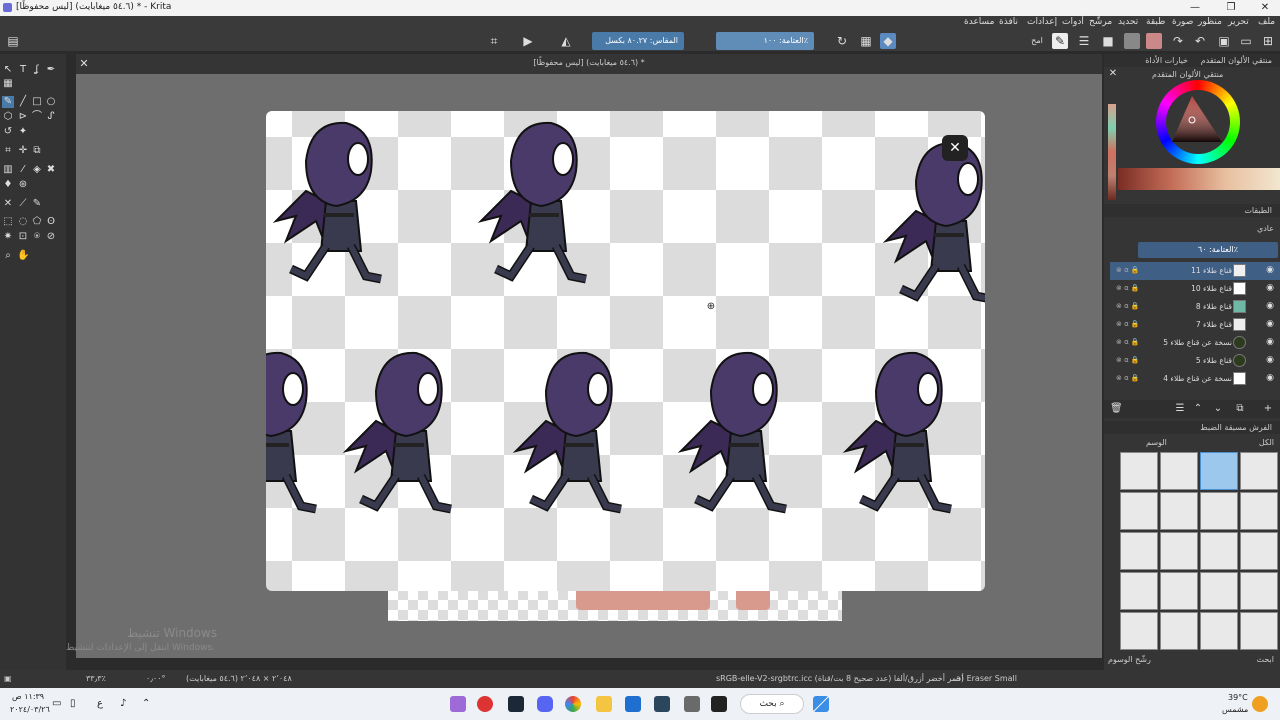 The width and height of the screenshot is (1280, 720). I want to click on ellipse-select-icon: ◌, so click(23, 222).